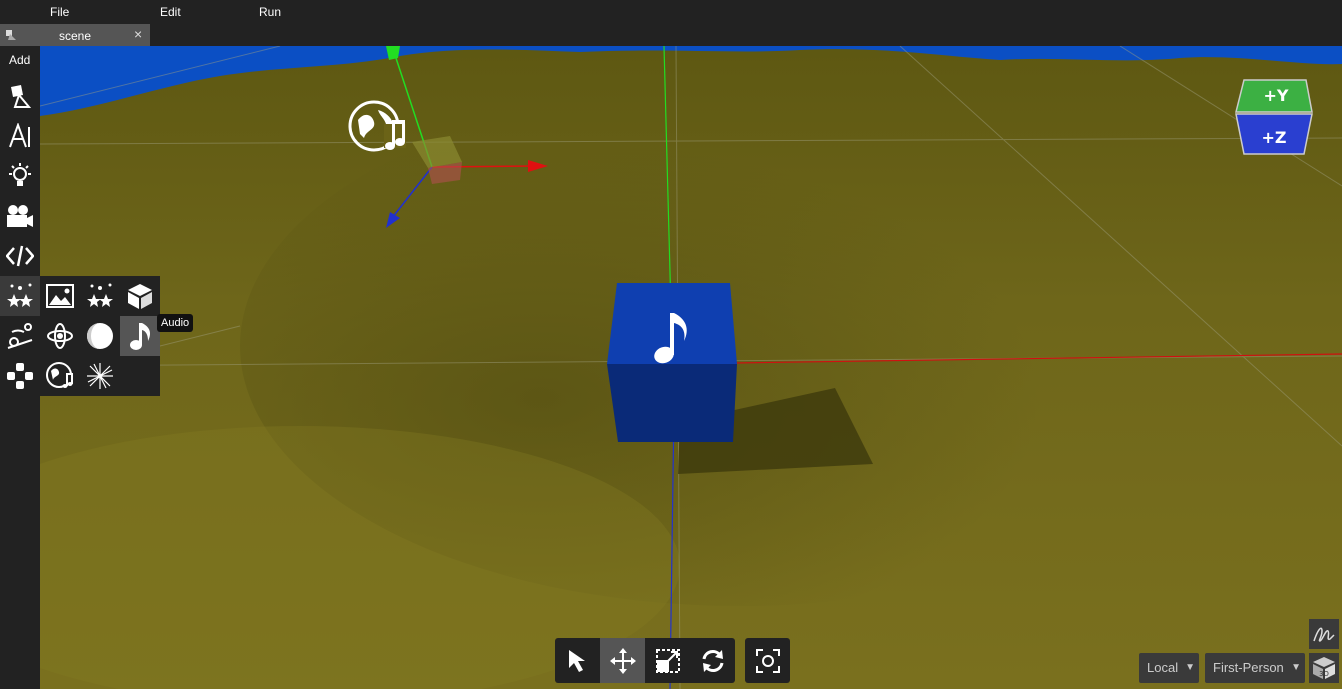  I want to click on tooltip: Audio, so click(175, 323).